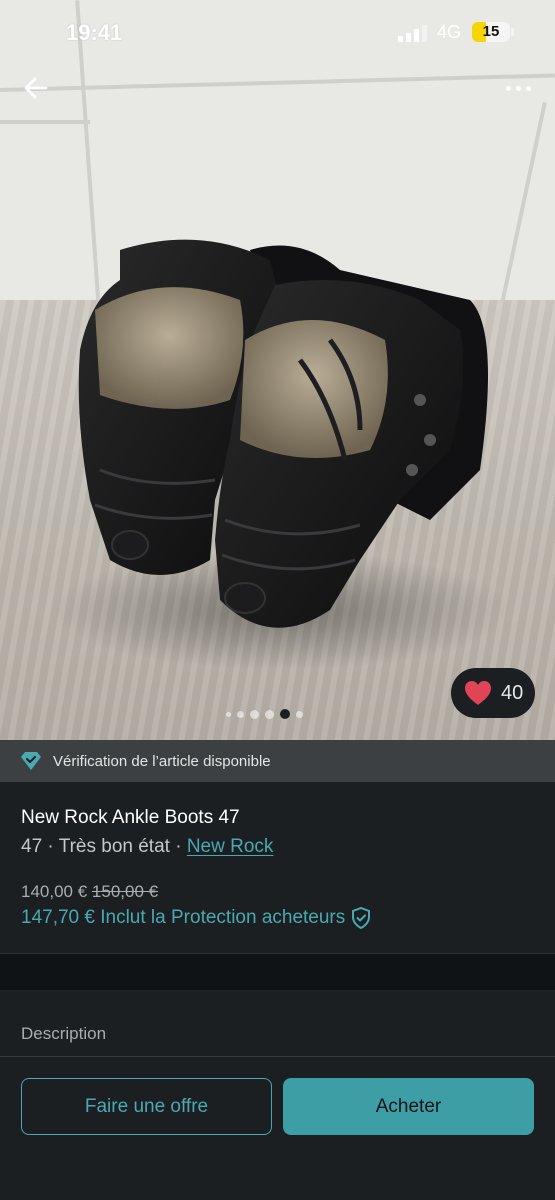  I want to click on description-section: Description, so click(277, 1023).